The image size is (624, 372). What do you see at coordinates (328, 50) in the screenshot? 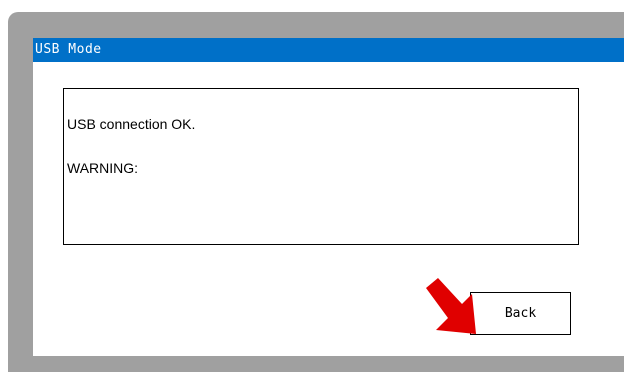
I see `dialog-title: USB Mode` at bounding box center [328, 50].